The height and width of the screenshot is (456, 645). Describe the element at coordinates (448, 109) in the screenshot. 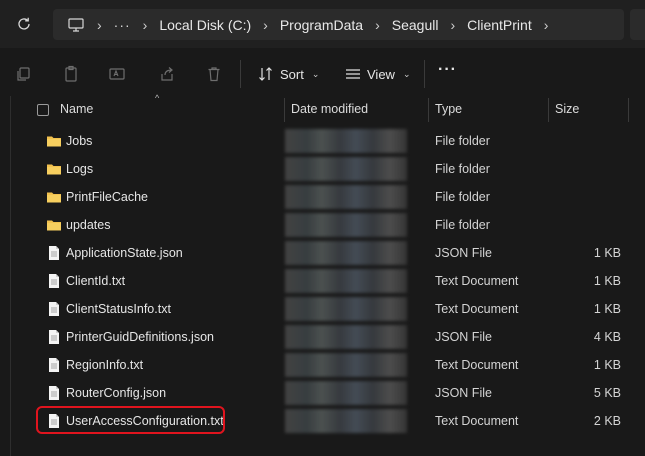

I see `column-type: Type` at that location.